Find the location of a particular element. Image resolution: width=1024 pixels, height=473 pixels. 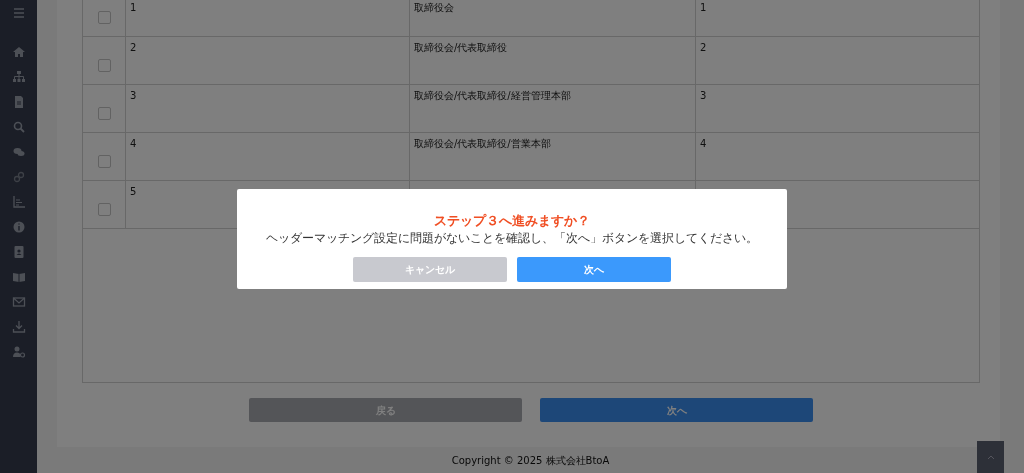

table-cell: 取締役会/代表取締役/営業本部 is located at coordinates (482, 143).